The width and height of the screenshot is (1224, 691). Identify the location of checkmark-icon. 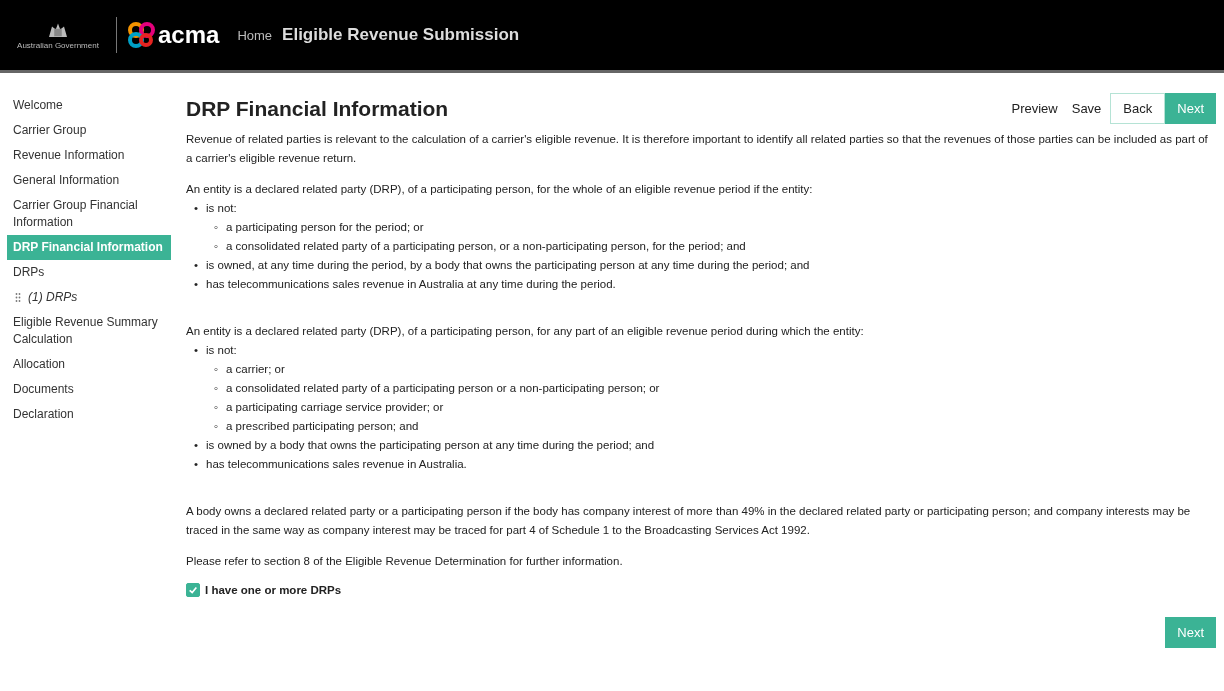
(193, 590).